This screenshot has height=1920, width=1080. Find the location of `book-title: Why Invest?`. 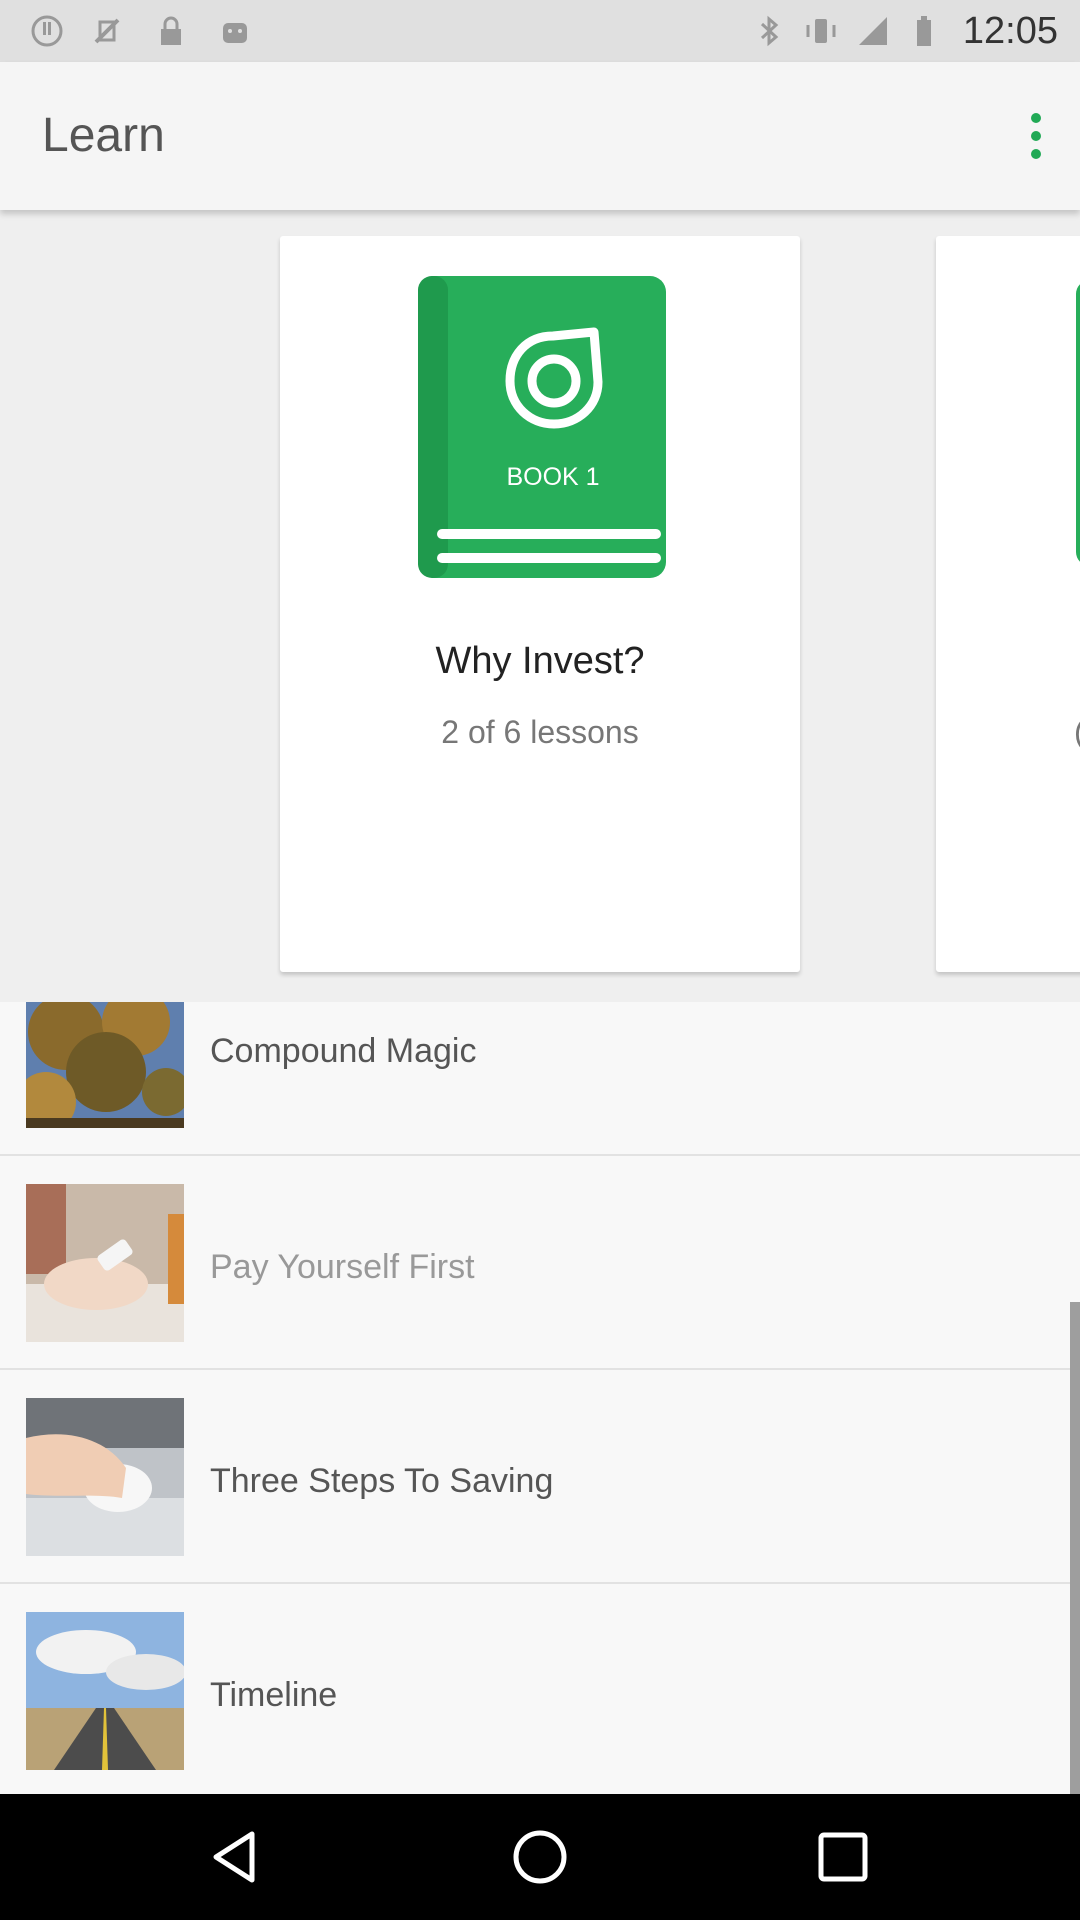

book-title: Why Invest? is located at coordinates (540, 661).